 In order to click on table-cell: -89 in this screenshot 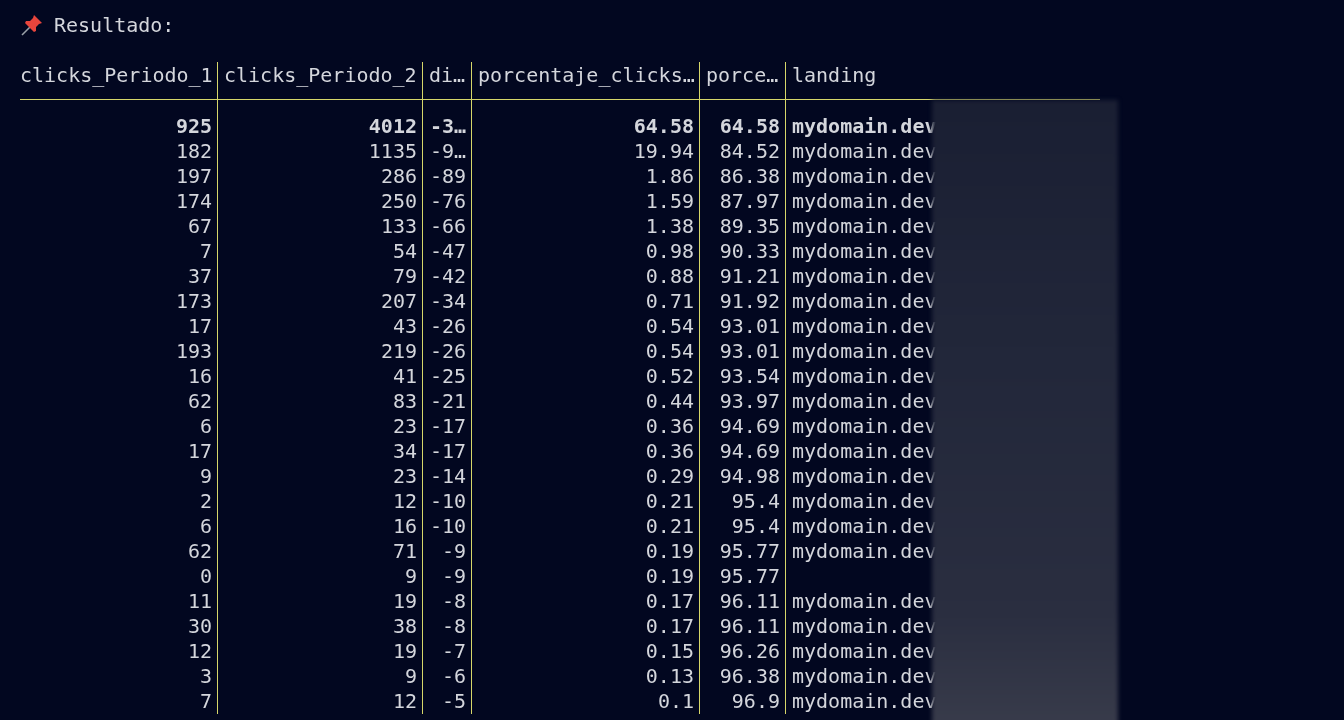, I will do `click(447, 176)`.